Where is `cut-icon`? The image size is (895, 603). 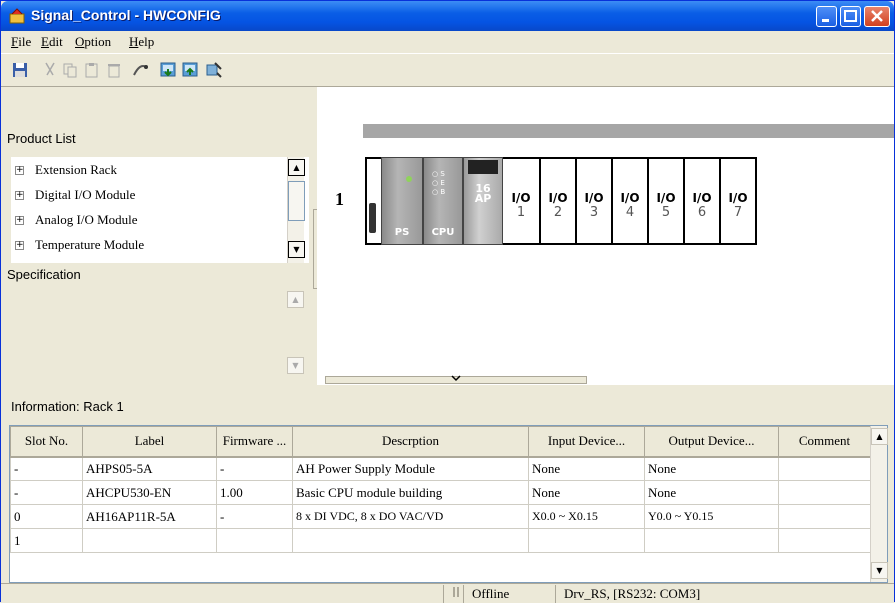
cut-icon is located at coordinates (50, 70).